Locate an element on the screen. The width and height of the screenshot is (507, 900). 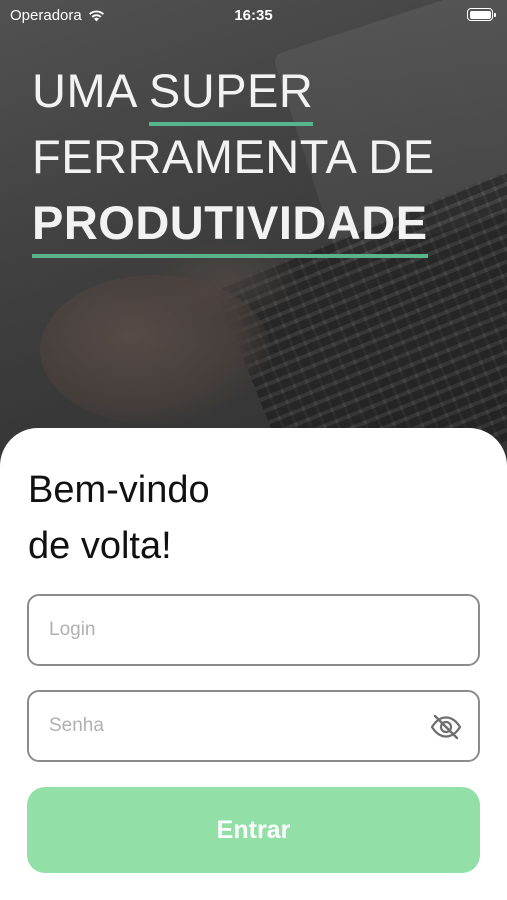
login-field is located at coordinates (253, 630).